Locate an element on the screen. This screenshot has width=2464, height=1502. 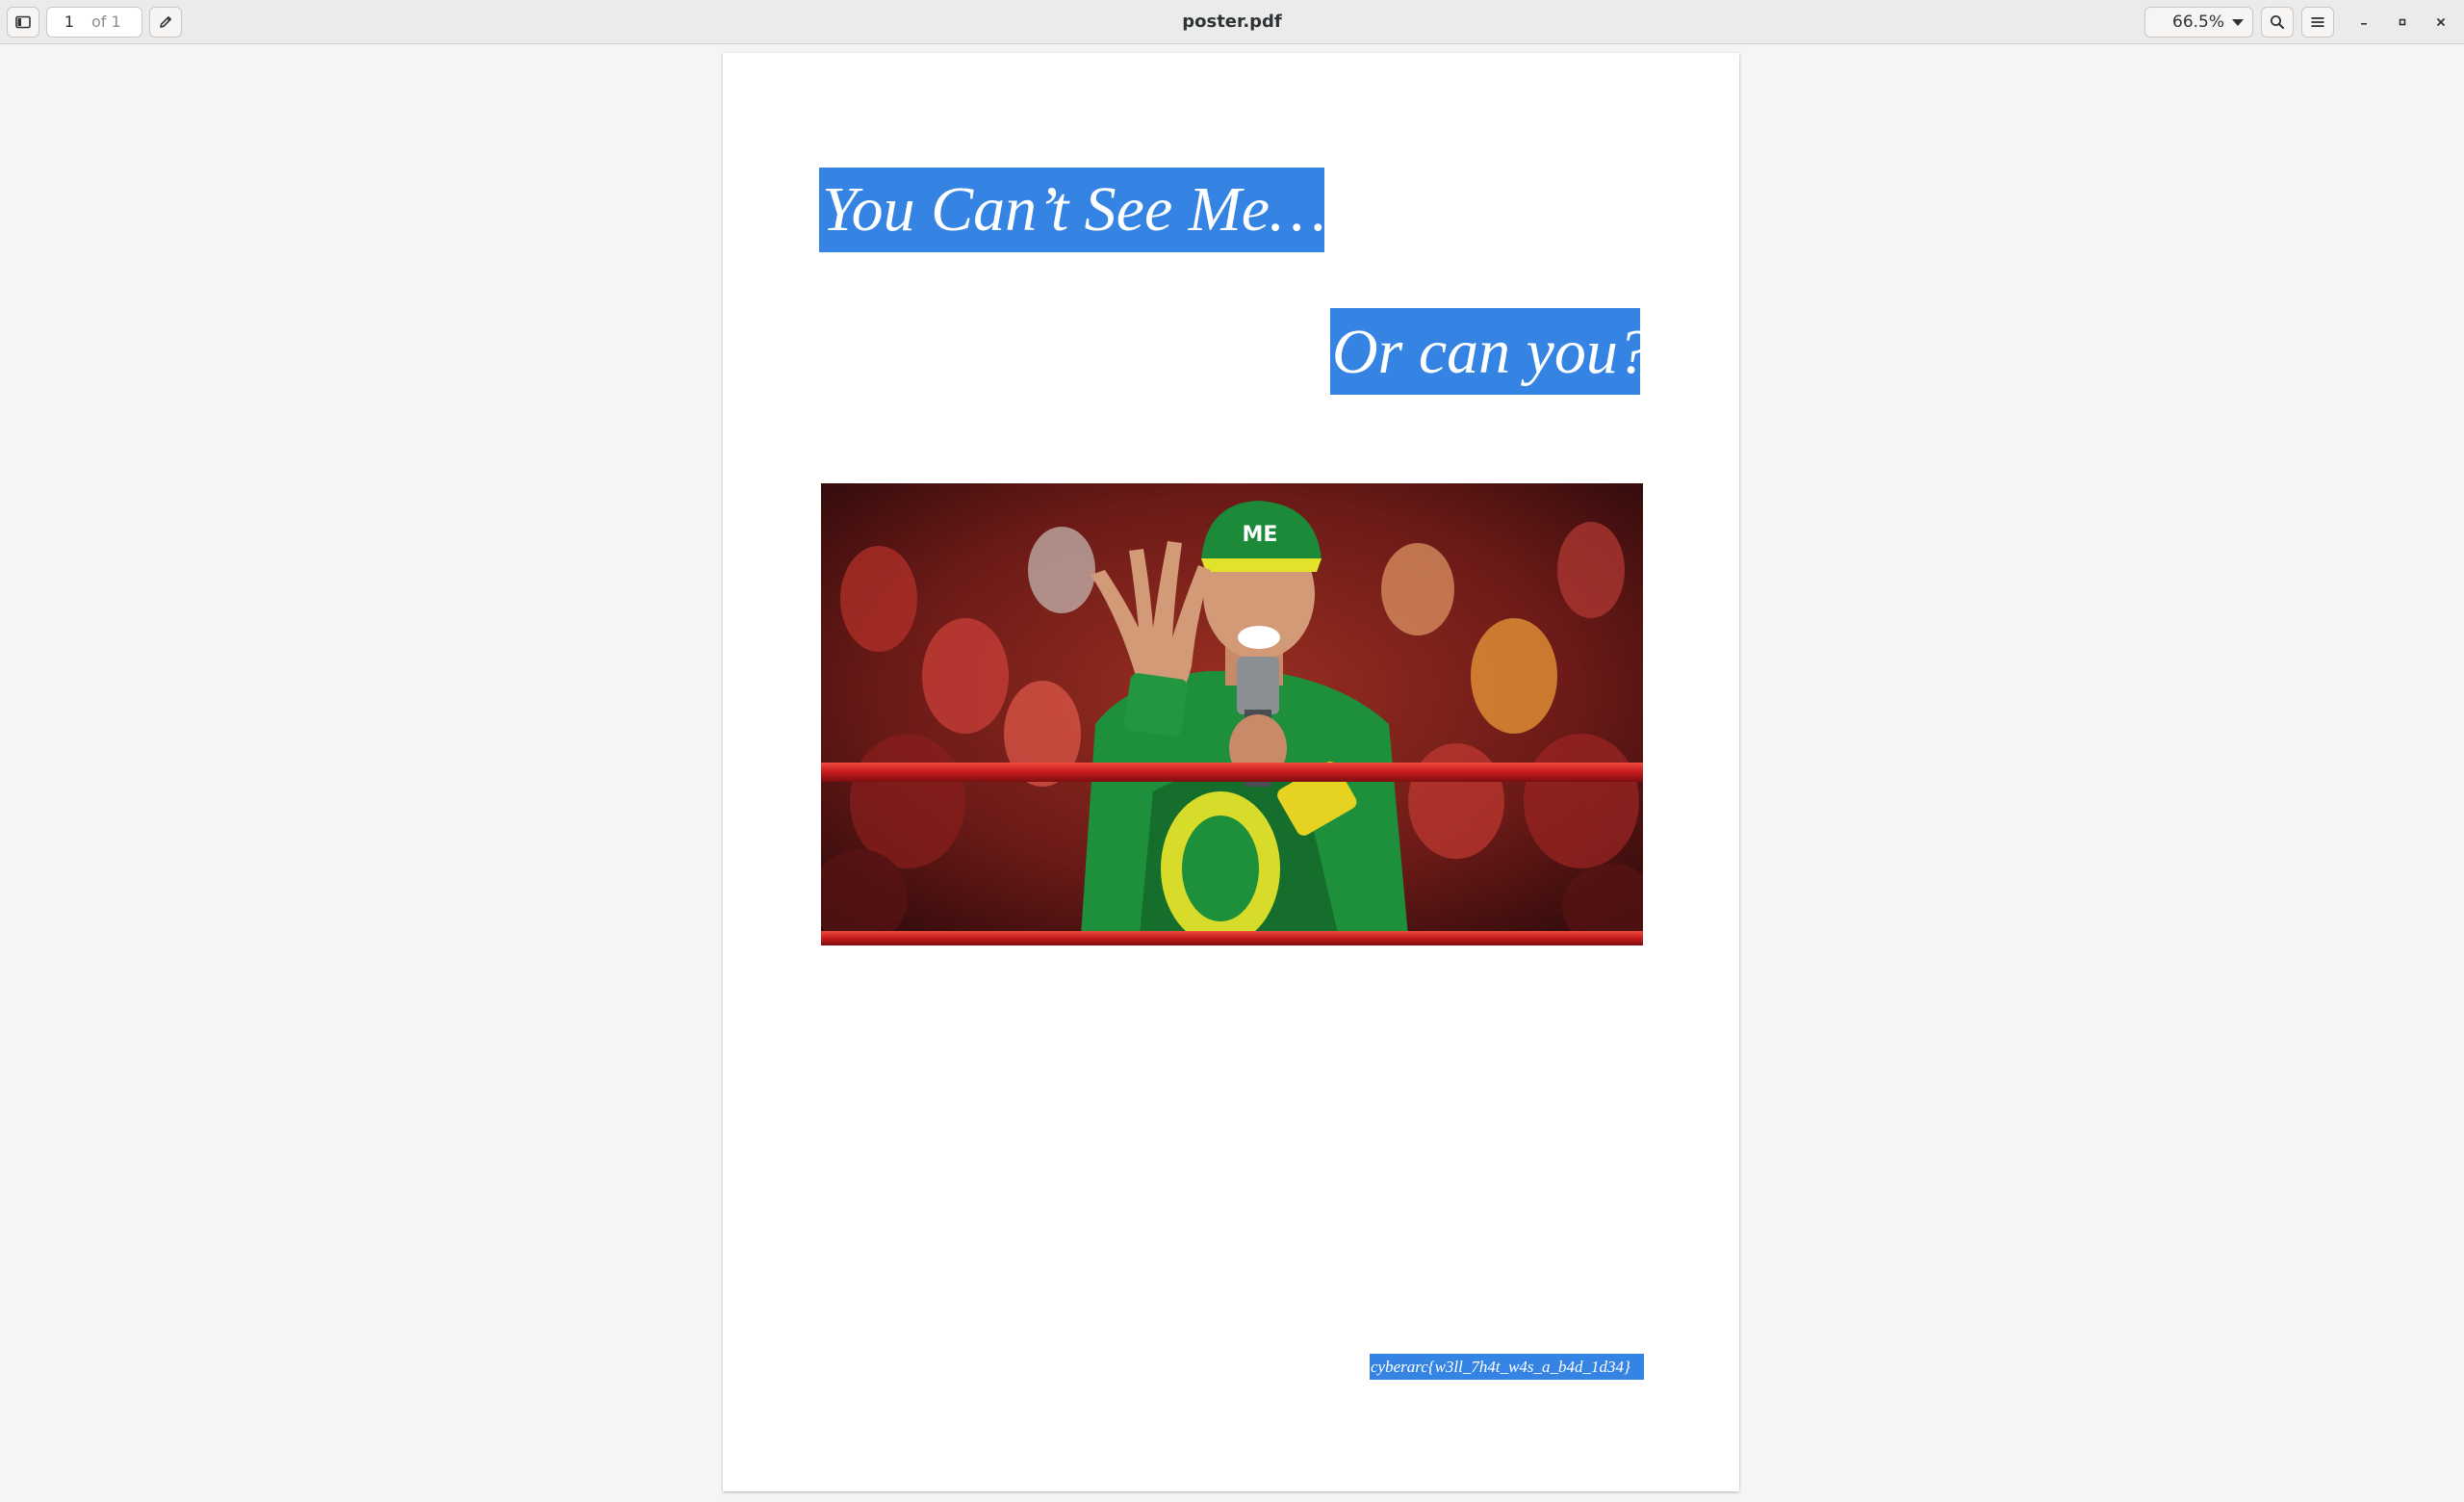
maximize-icon is located at coordinates (2402, 22).